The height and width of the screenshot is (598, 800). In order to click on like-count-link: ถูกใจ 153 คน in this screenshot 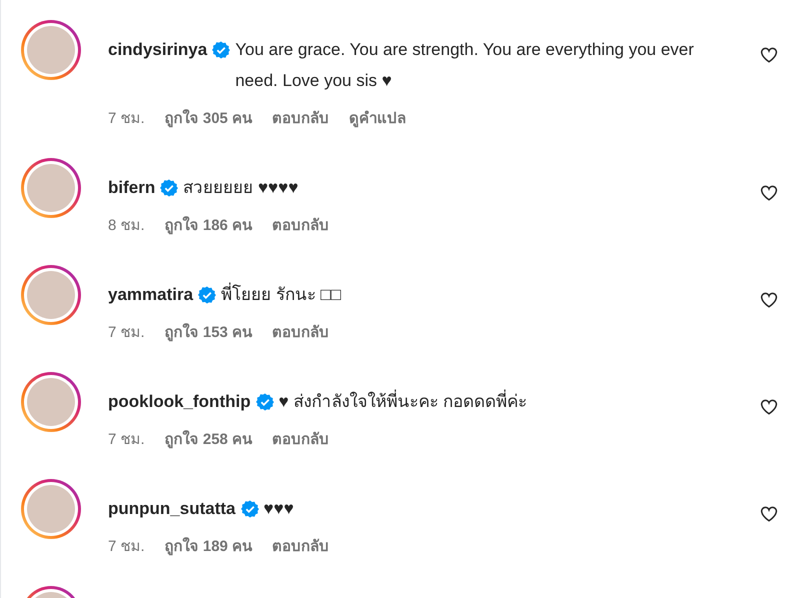, I will do `click(208, 332)`.